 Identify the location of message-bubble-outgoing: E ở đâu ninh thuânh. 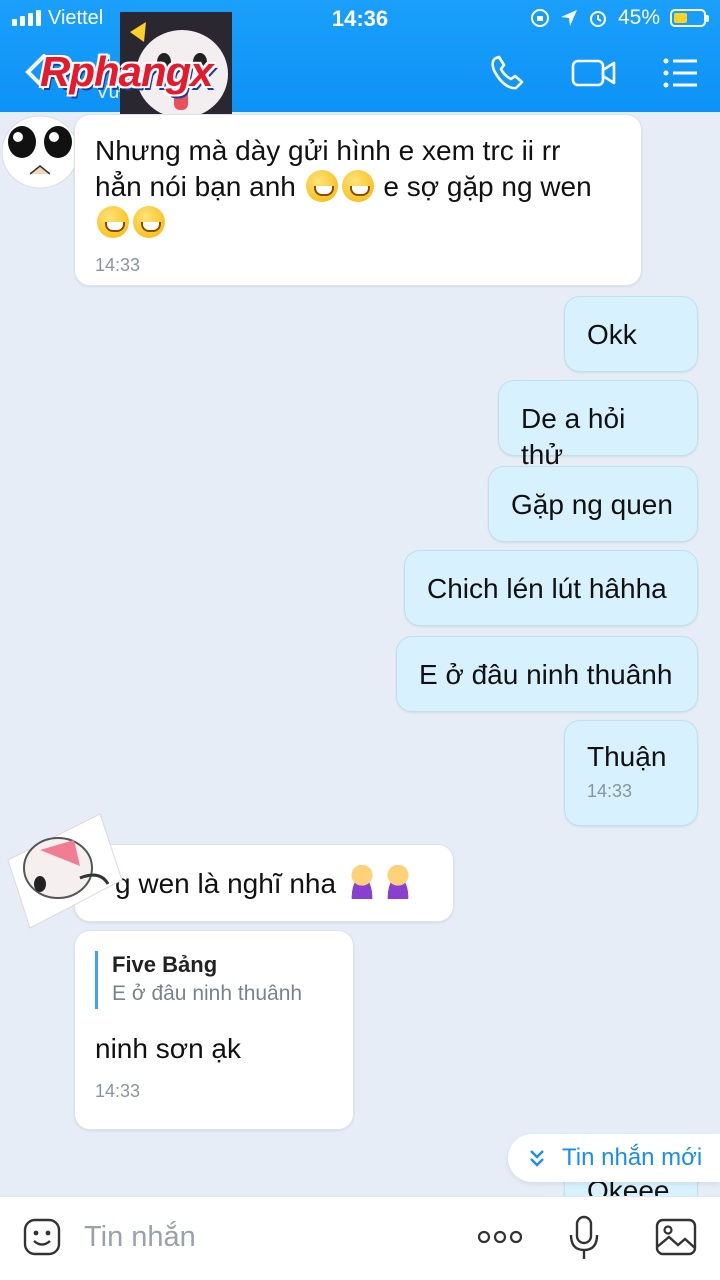
(547, 674).